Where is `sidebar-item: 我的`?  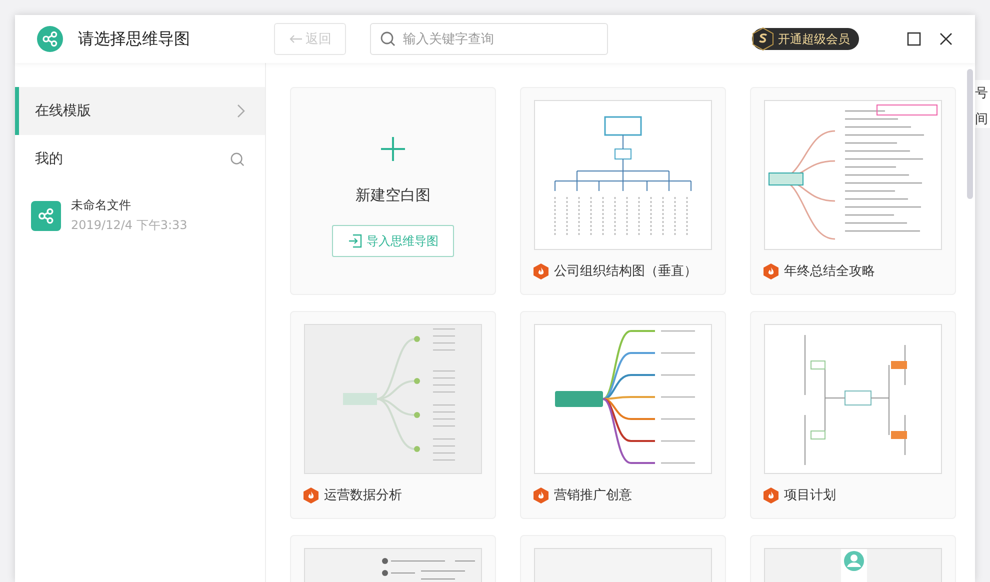 sidebar-item: 我的 is located at coordinates (140, 159).